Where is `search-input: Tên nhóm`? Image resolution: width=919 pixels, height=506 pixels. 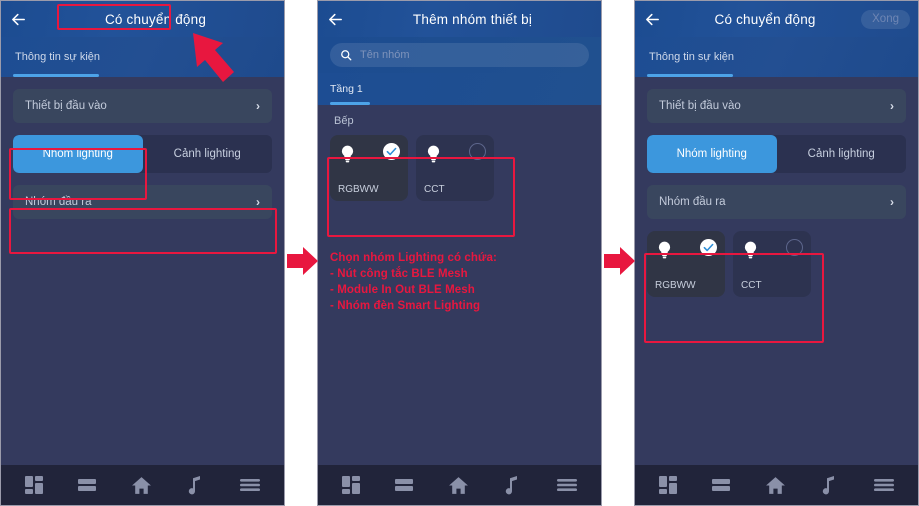 search-input: Tên nhóm is located at coordinates (459, 55).